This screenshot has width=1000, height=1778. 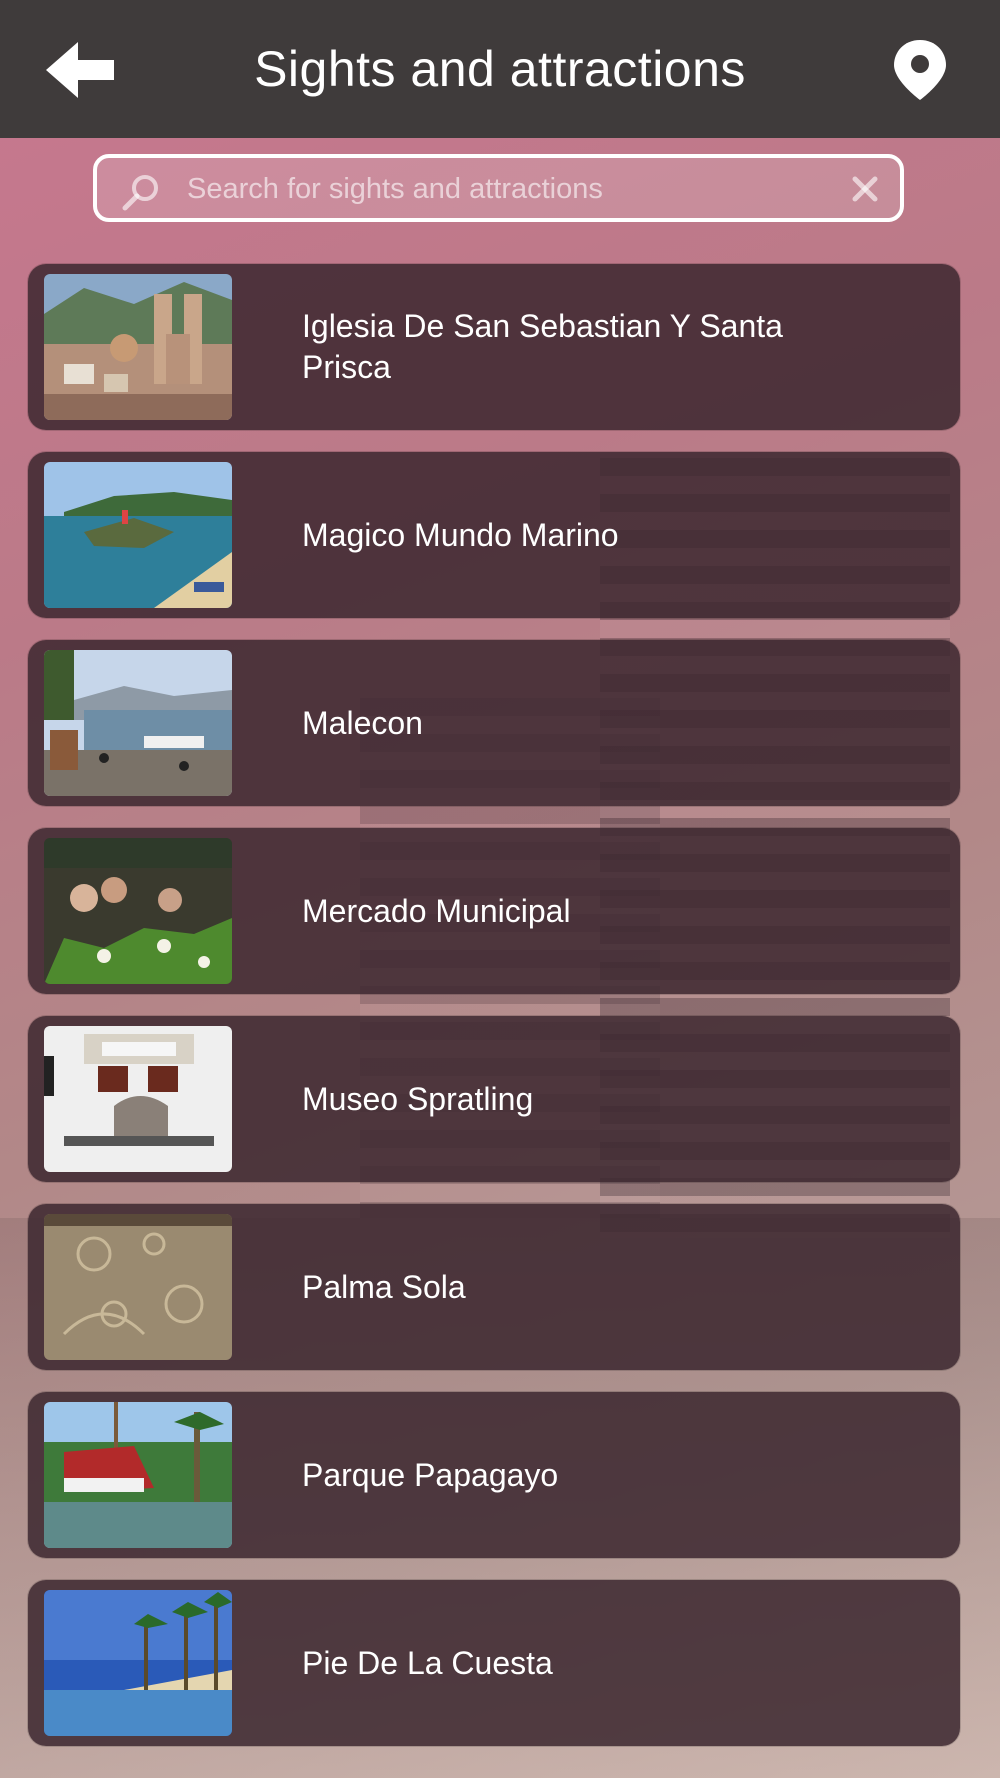 I want to click on list-item-pie-de-la-cuesta: Pie De La Cuesta, so click(x=494, y=1663).